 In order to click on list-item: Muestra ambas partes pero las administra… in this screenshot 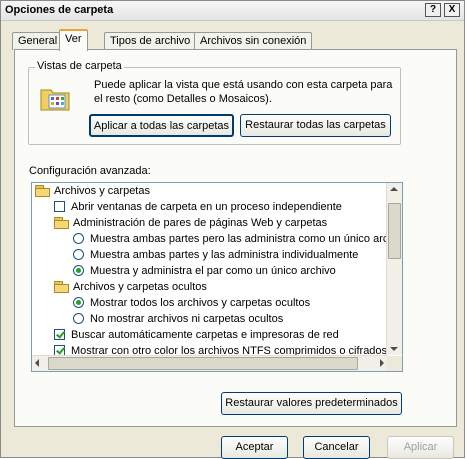, I will do `click(237, 239)`.